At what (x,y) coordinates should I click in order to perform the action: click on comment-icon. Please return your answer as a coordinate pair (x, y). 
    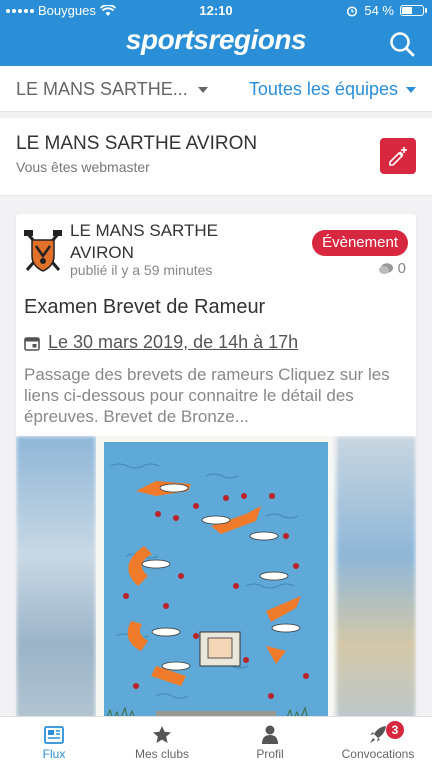
    Looking at the image, I should click on (385, 268).